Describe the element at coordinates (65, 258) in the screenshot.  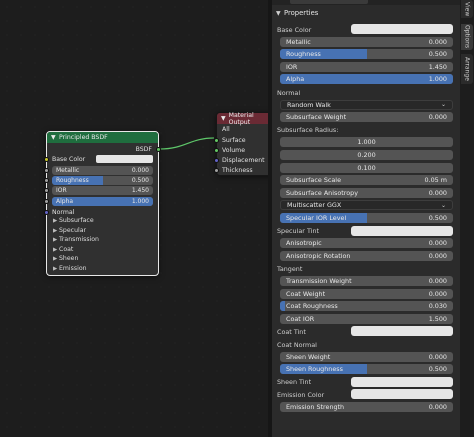
I see `node-panel-sheen: ▶ Sheen` at that location.